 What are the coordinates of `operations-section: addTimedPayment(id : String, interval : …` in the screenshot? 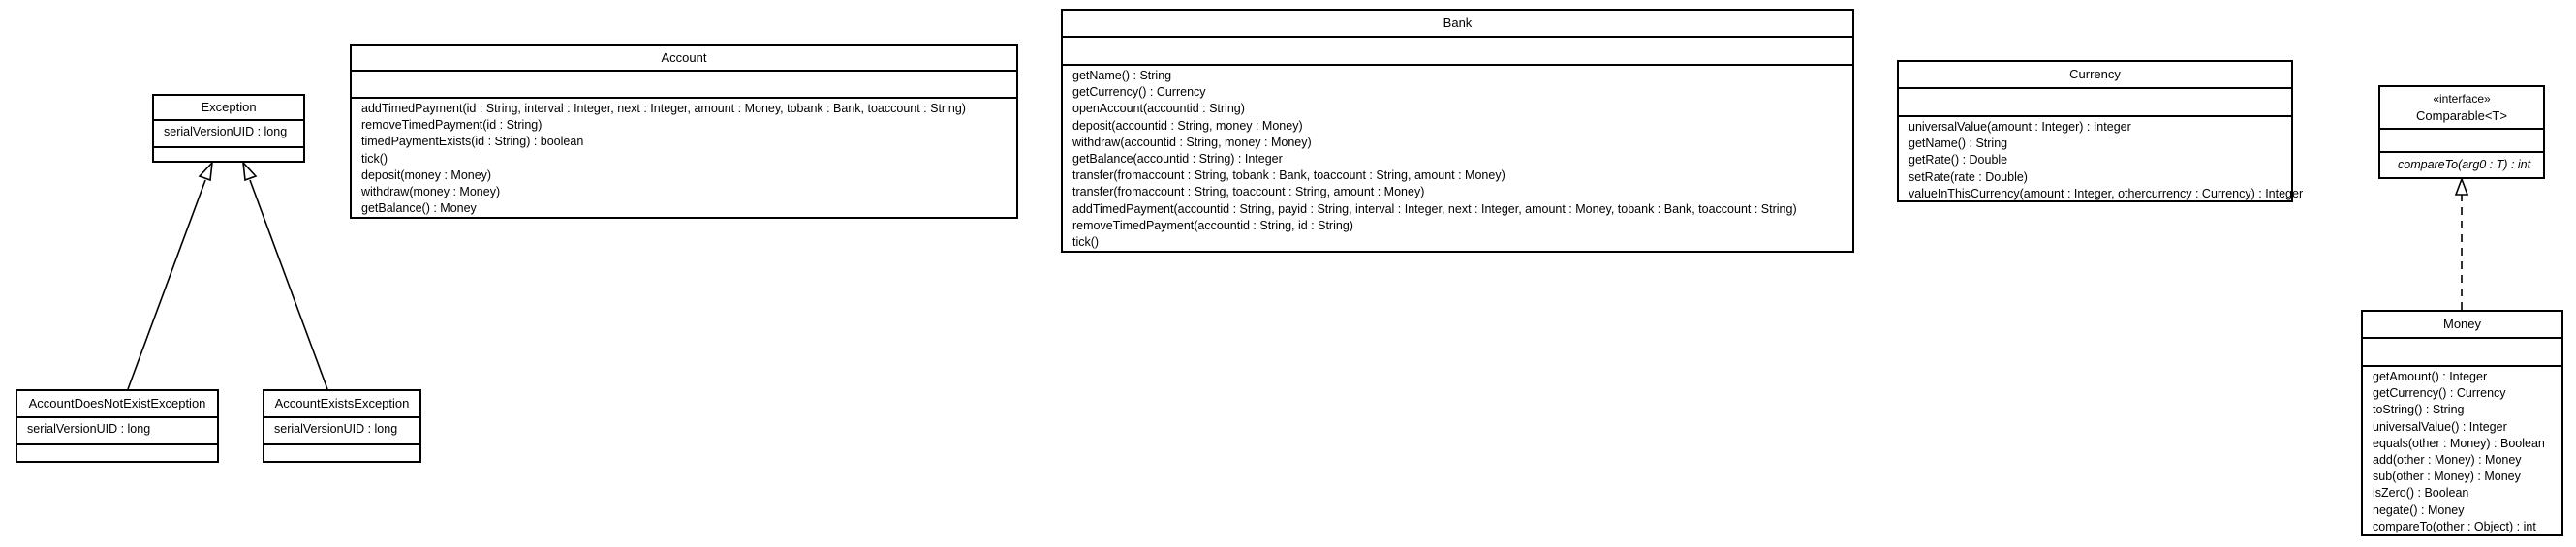 It's located at (684, 157).